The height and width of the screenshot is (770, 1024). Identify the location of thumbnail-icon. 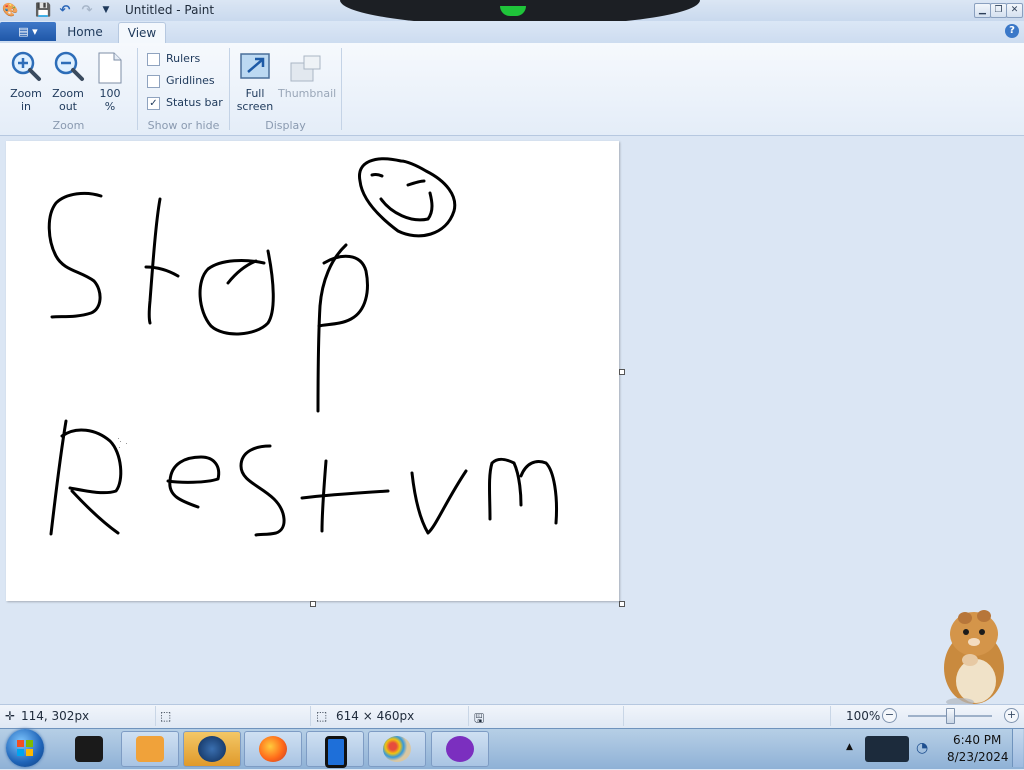
(305, 68).